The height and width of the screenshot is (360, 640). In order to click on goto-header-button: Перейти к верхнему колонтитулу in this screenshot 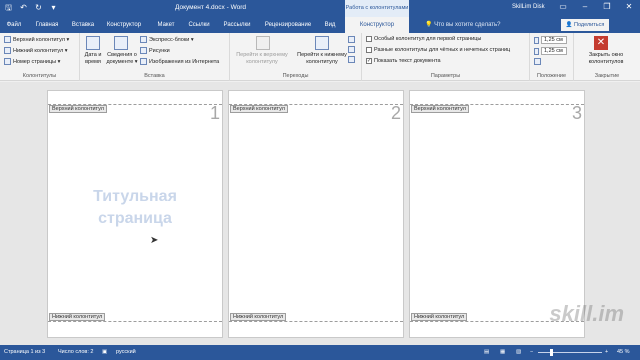, I will do `click(262, 58)`.